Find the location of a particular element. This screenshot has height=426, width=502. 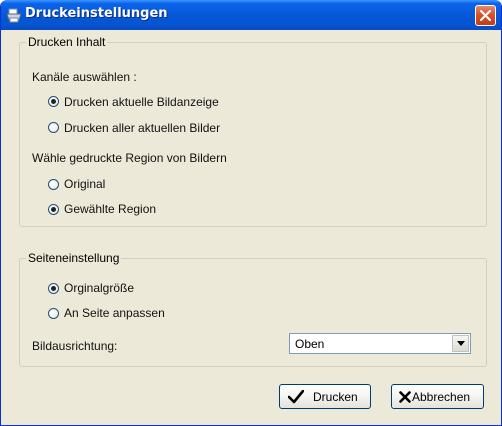

option-fit-page-label: An Seite anpassen is located at coordinates (114, 313).